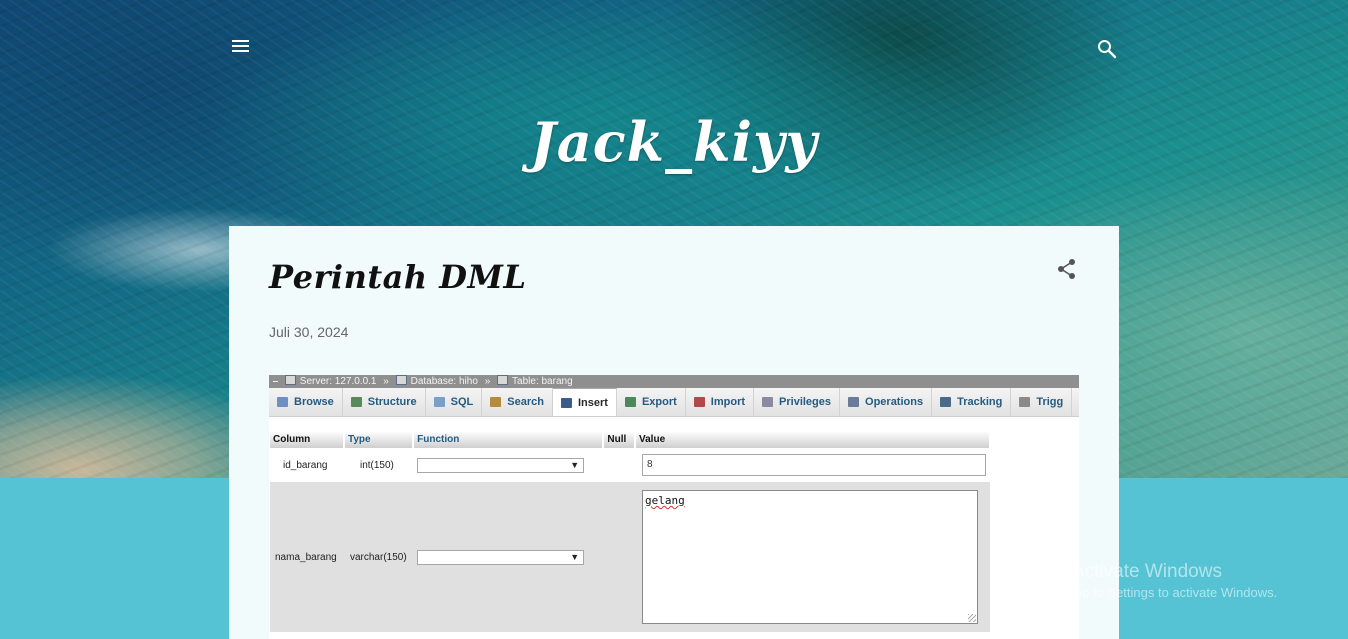 Image resolution: width=1348 pixels, height=639 pixels. Describe the element at coordinates (805, 402) in the screenshot. I see `tab-label: Privileges` at that location.